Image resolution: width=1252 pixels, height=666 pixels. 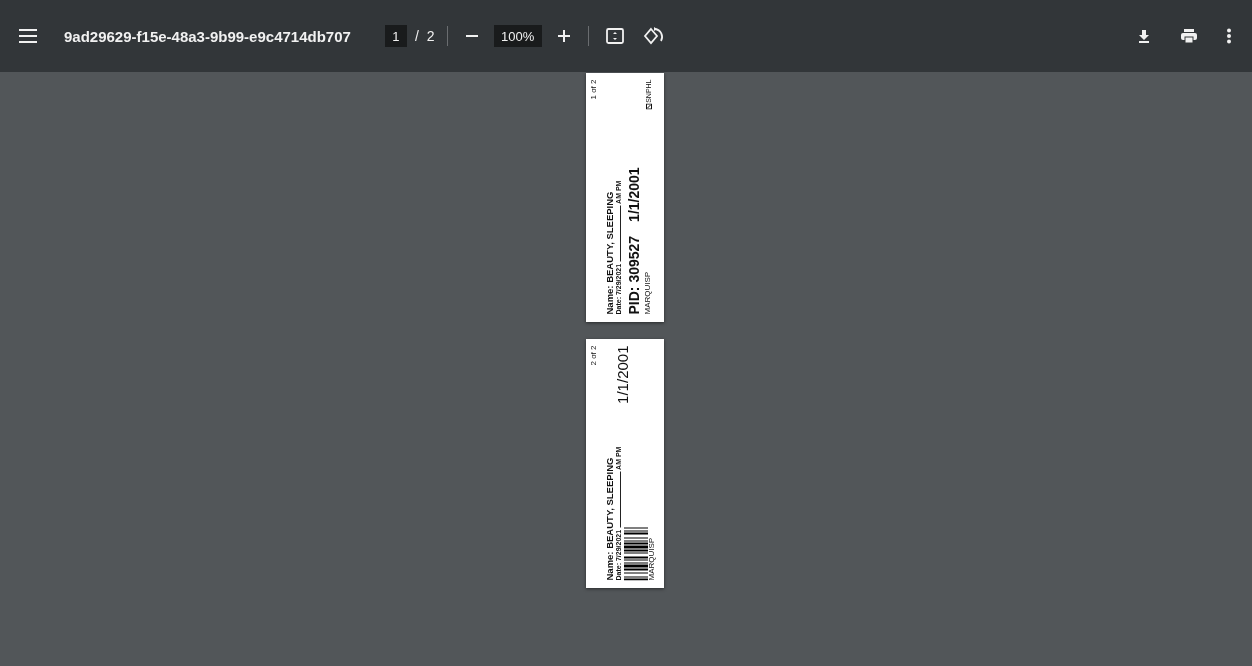 I want to click on barcode, so click(x=636, y=553).